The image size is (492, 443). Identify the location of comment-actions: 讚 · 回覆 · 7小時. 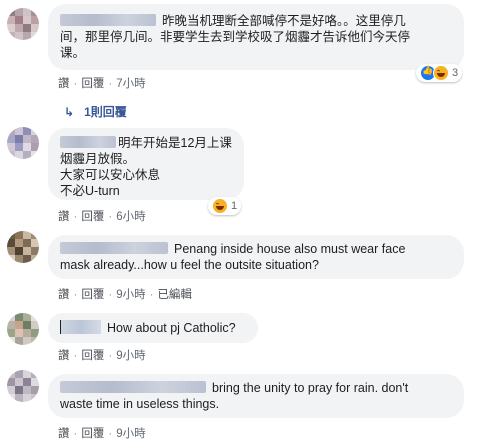
(102, 83).